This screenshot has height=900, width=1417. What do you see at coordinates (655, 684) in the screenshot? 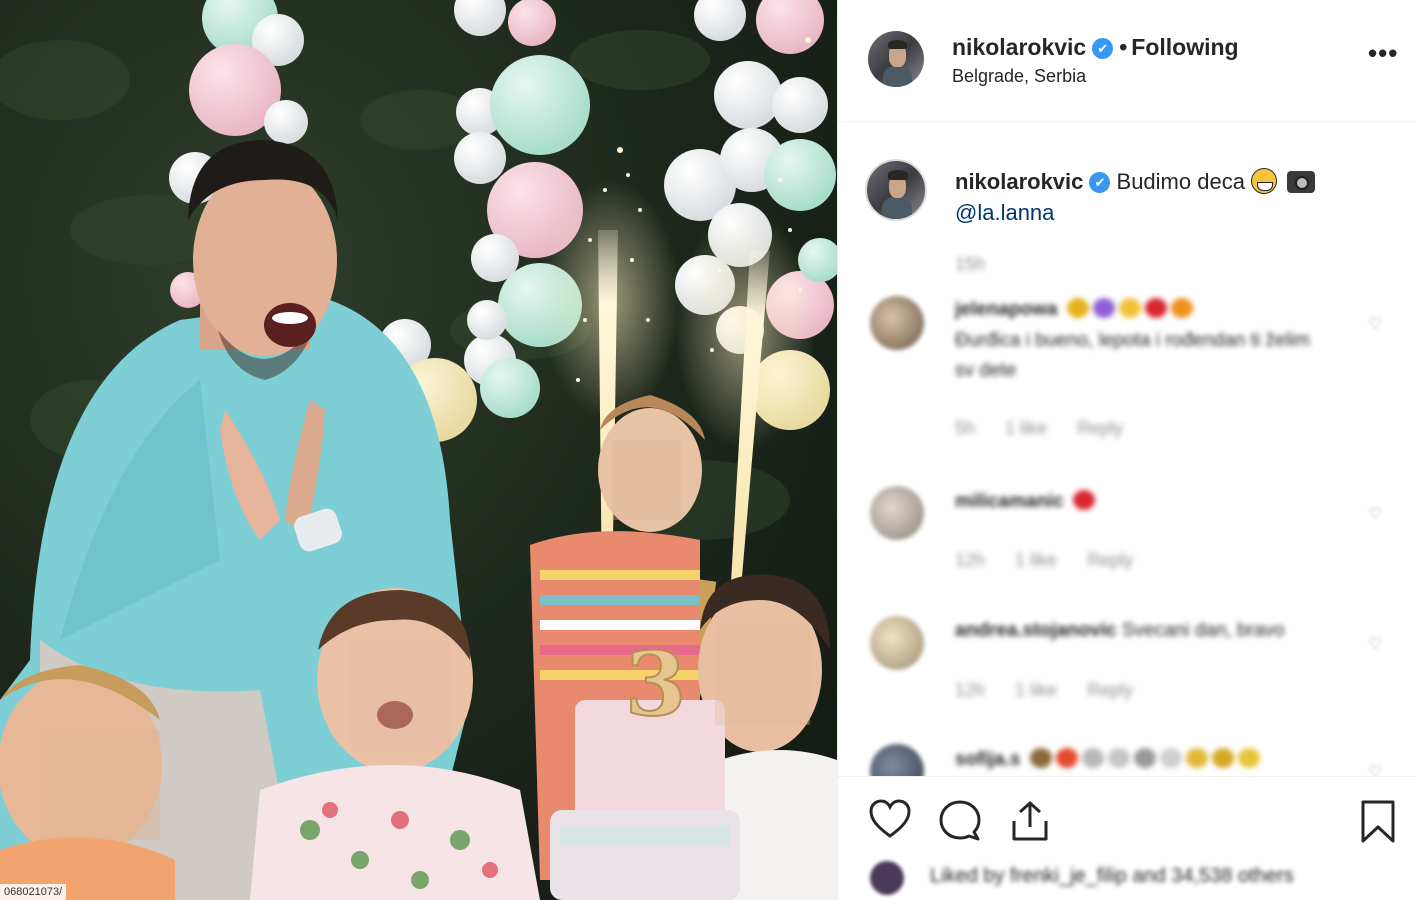
I see `svg-text: 3` at bounding box center [655, 684].